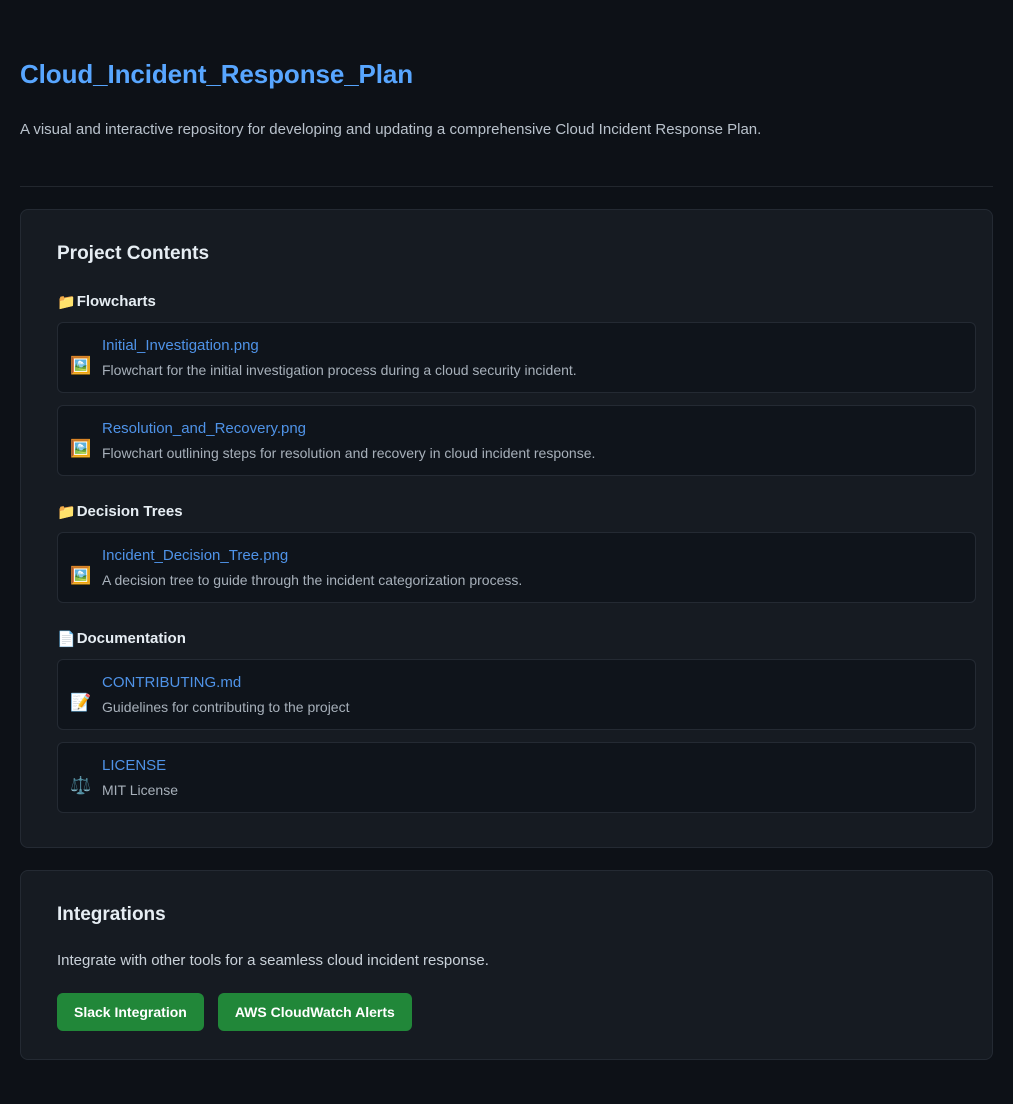 This screenshot has height=1104, width=1013. What do you see at coordinates (531, 766) in the screenshot?
I see `file-link: LICENSE` at bounding box center [531, 766].